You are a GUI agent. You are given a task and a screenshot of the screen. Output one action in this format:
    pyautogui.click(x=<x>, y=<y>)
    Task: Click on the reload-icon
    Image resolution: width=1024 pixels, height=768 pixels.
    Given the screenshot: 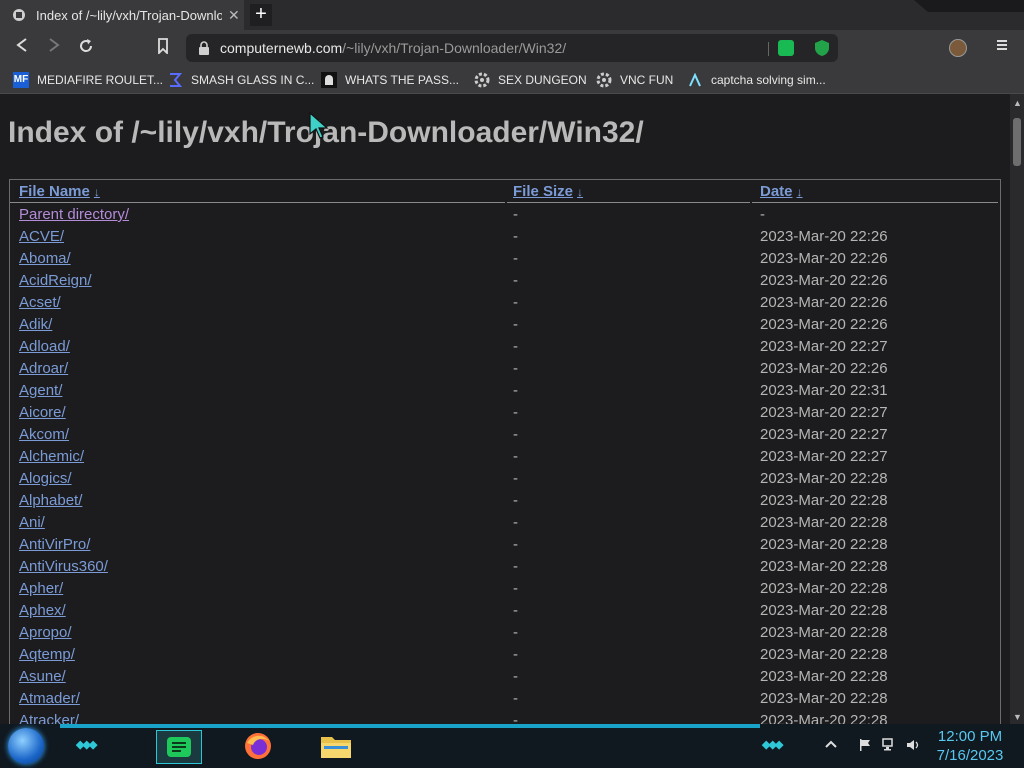 What is the action you would take?
    pyautogui.click(x=86, y=45)
    